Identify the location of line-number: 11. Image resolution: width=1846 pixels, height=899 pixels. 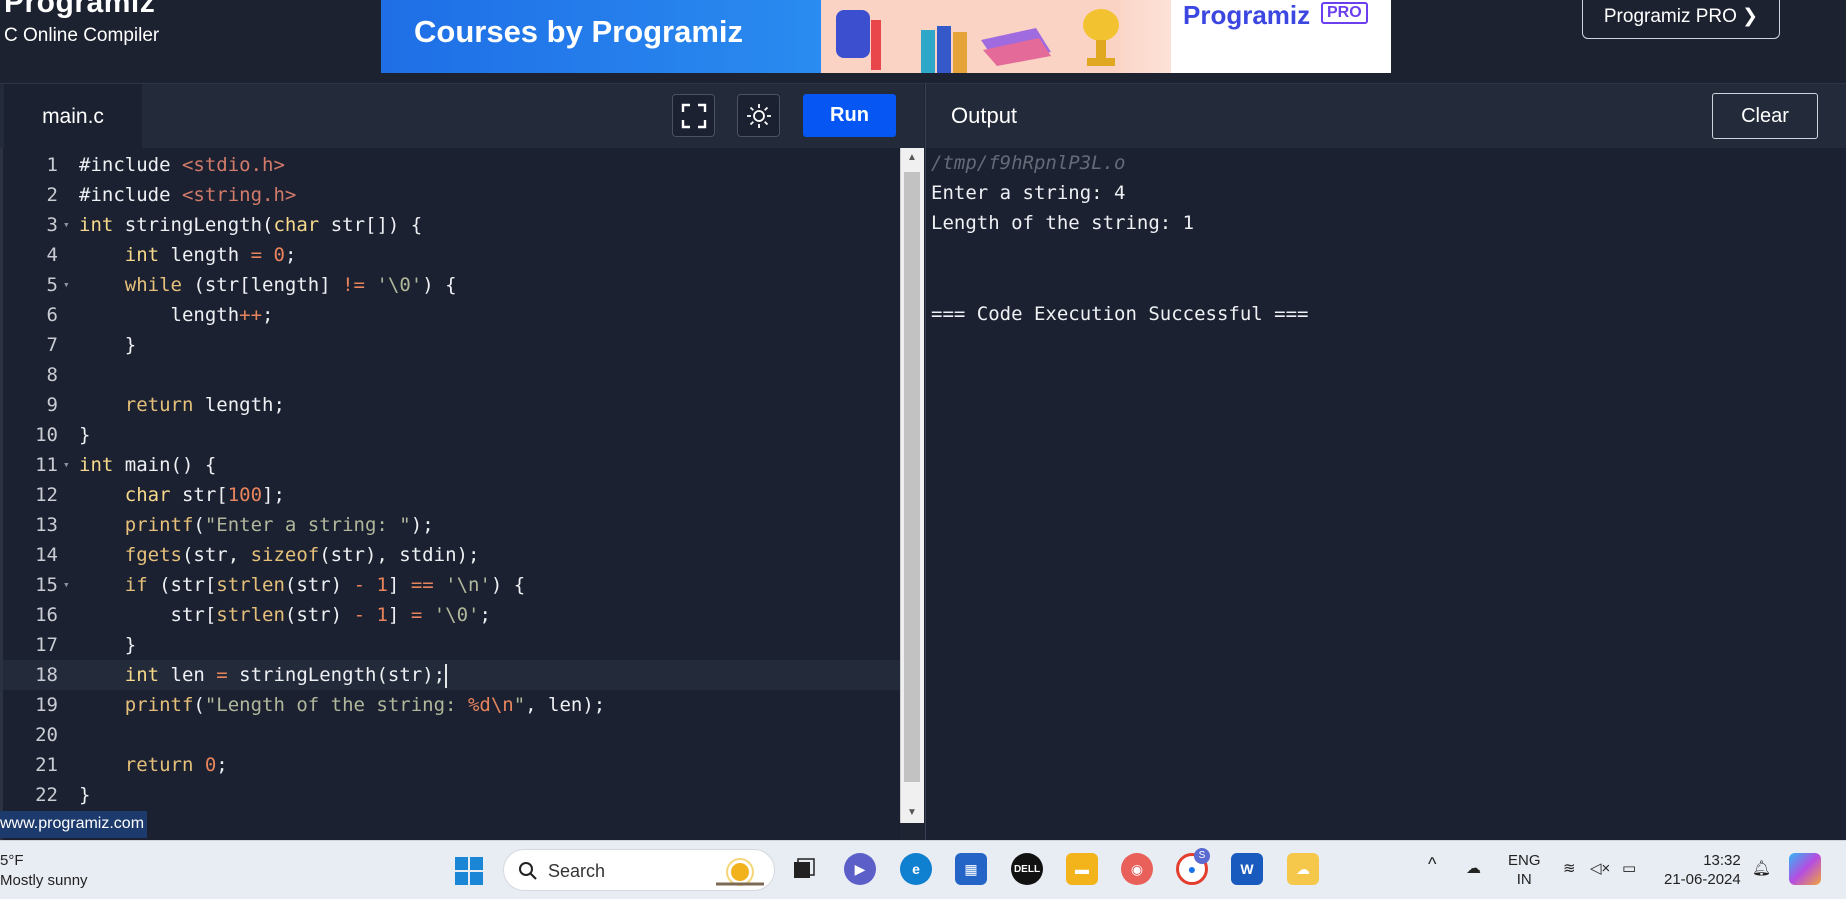
(46, 465).